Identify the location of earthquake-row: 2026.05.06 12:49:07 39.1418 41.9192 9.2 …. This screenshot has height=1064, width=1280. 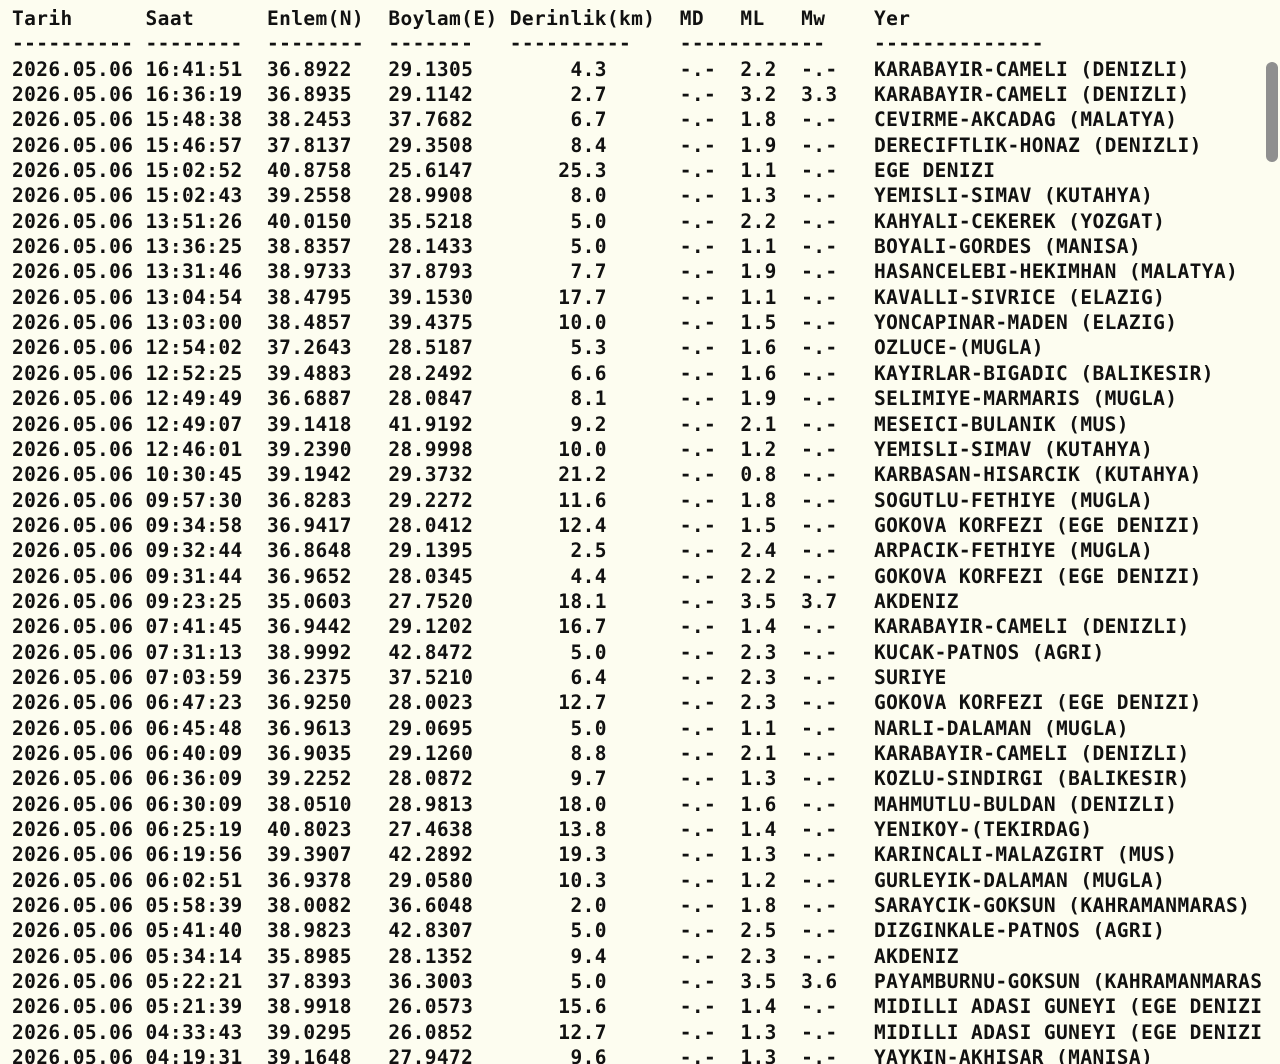
(570, 424).